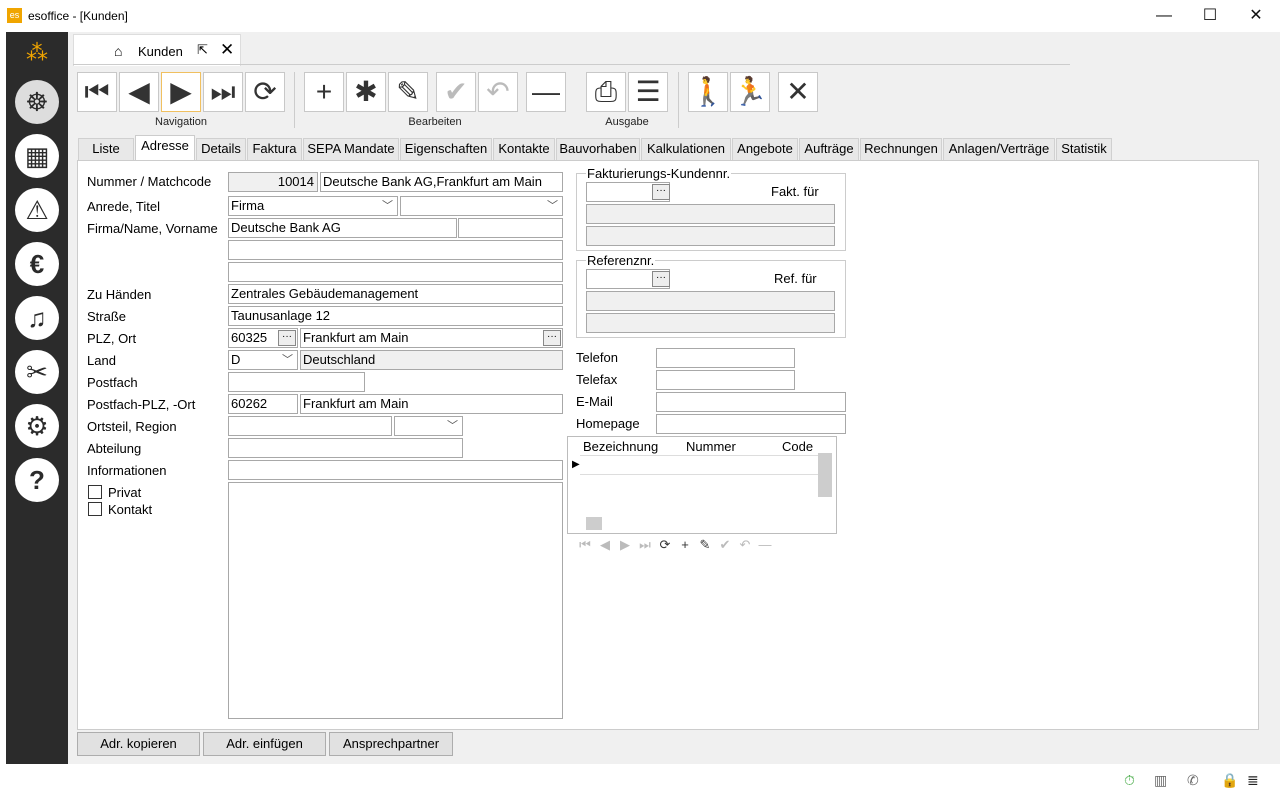  I want to click on fakt-lookup-button: ···, so click(661, 192).